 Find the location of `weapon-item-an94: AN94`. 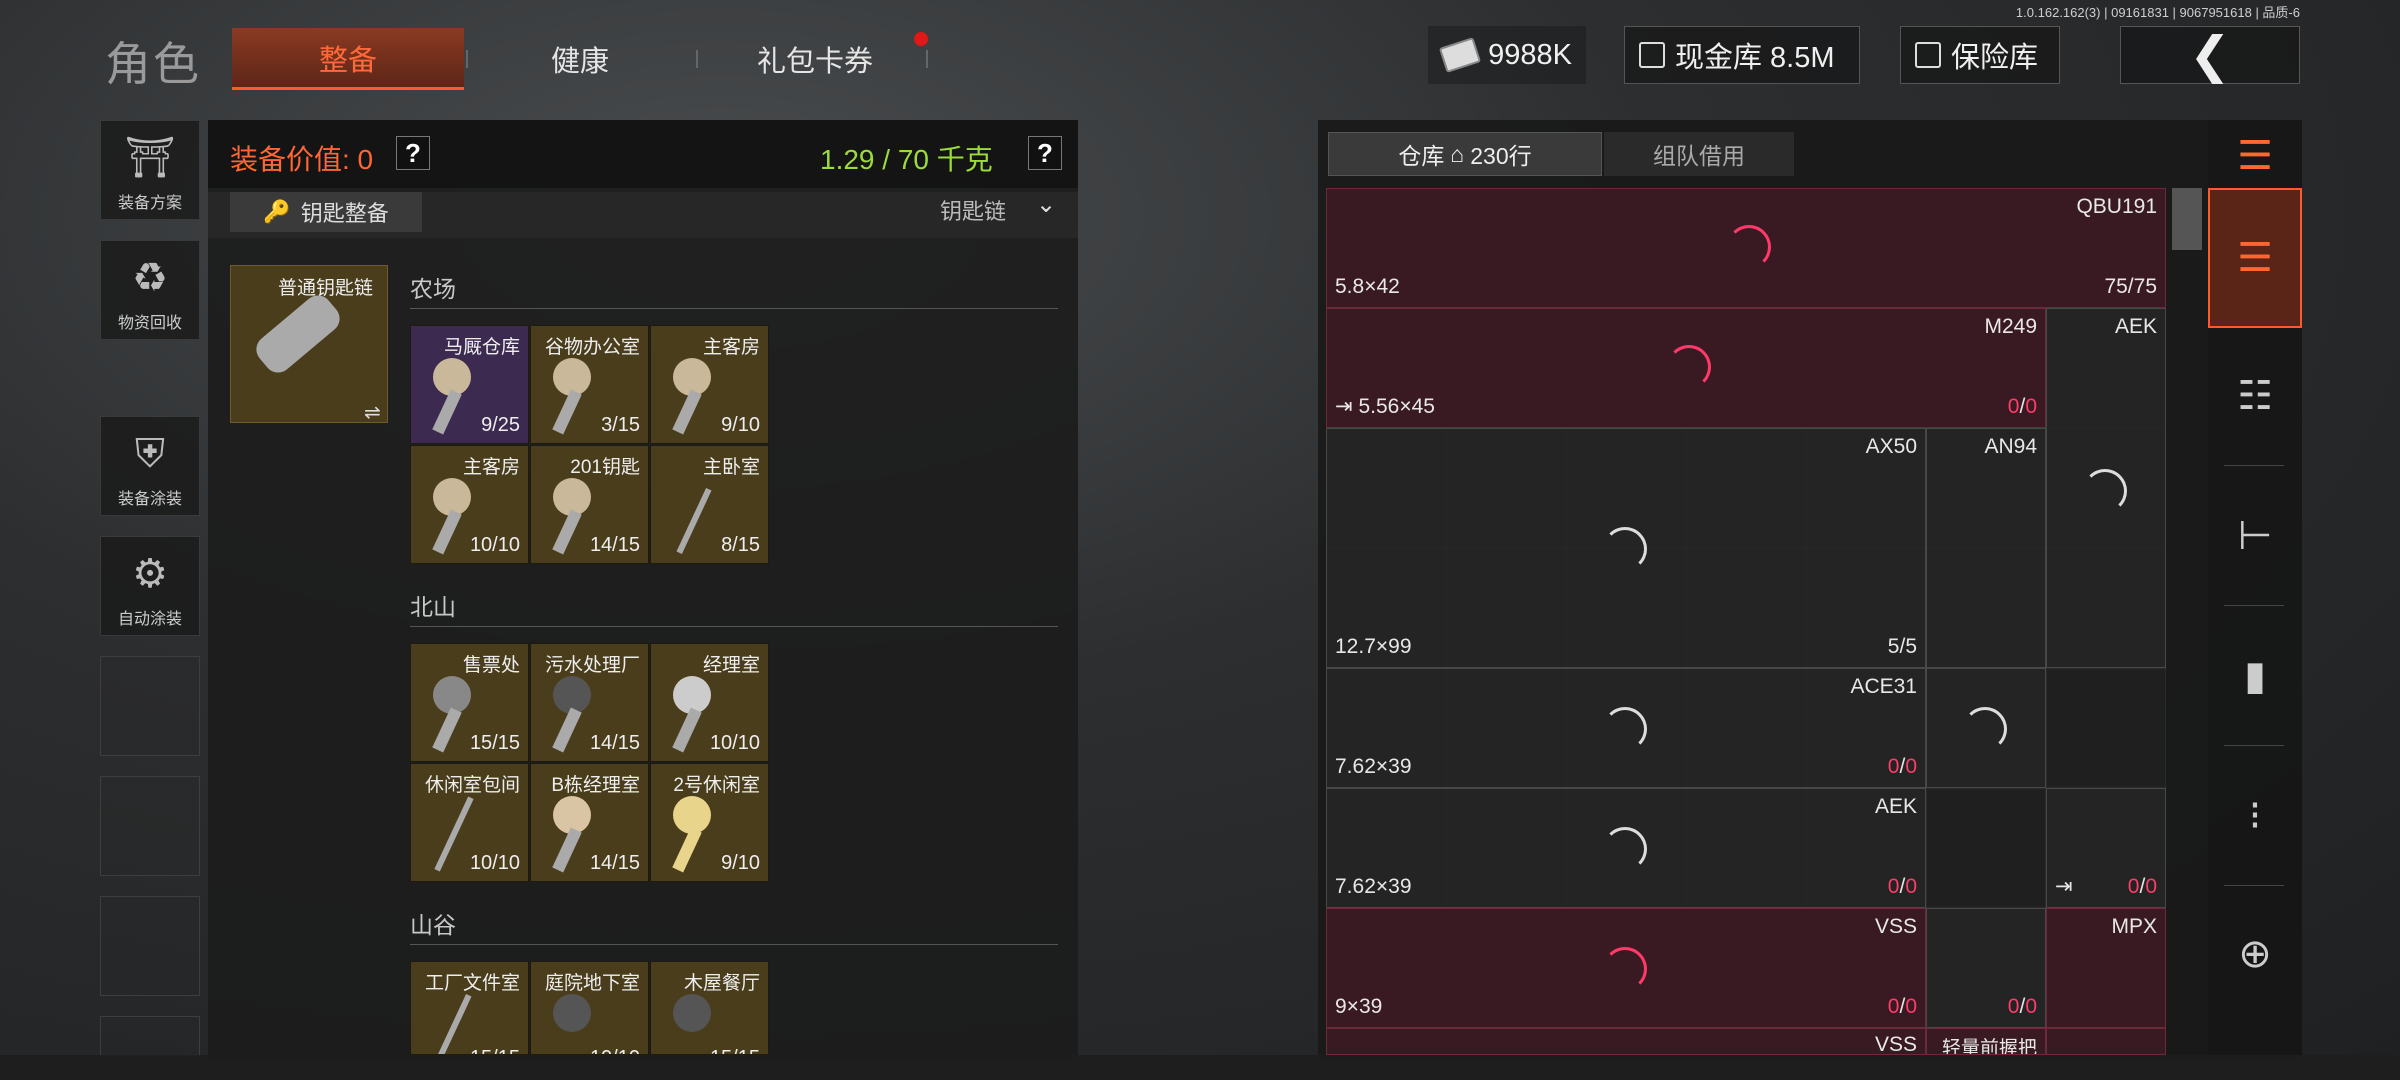

weapon-item-an94: AN94 is located at coordinates (1986, 548).